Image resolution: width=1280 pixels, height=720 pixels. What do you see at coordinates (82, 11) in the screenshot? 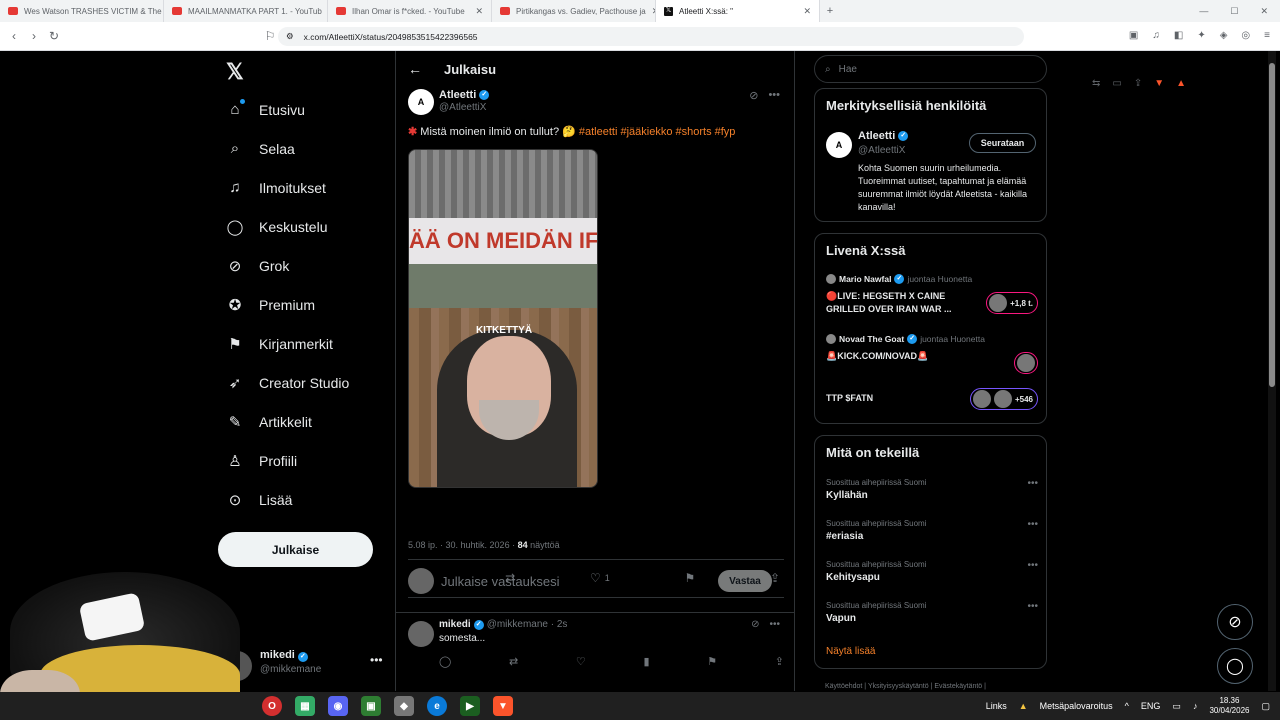
I see `browser-tab: Wes Watson TRASHES VICTIM & The✕` at bounding box center [82, 11].